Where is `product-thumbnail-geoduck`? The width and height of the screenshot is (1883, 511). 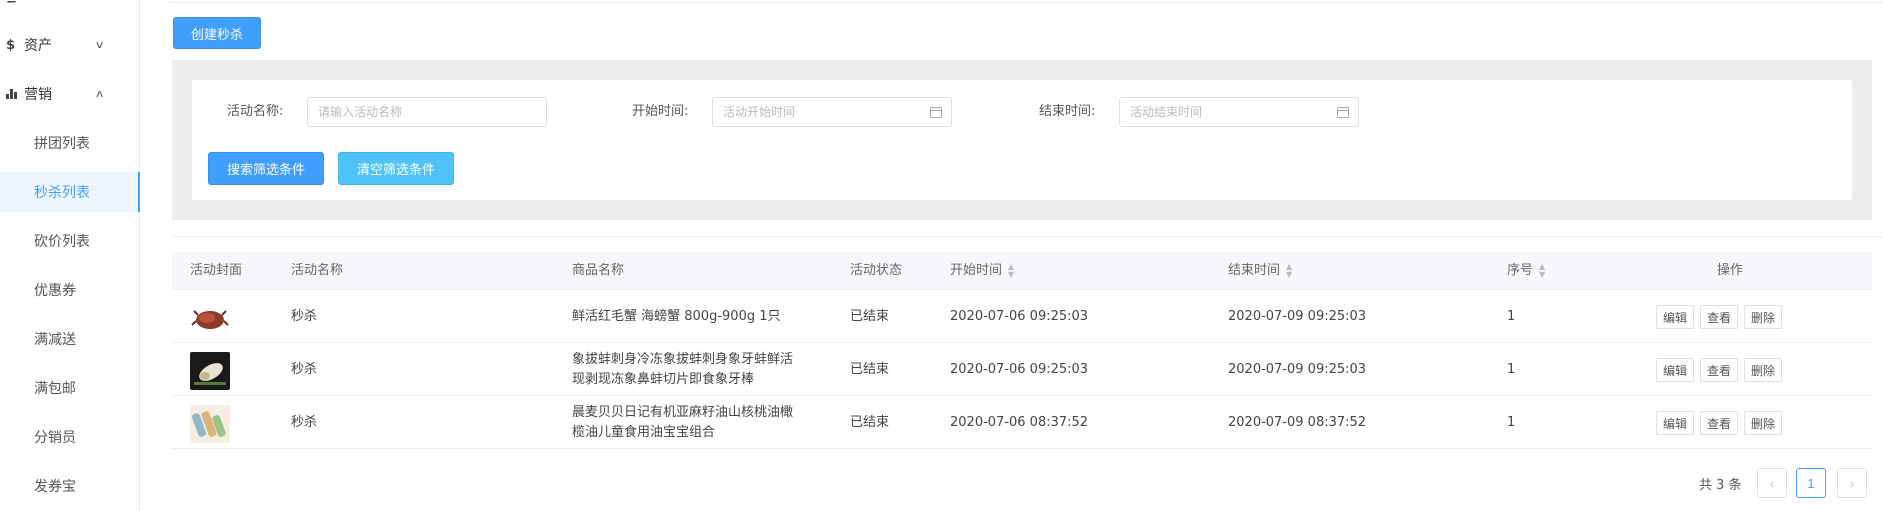
product-thumbnail-geoduck is located at coordinates (210, 371).